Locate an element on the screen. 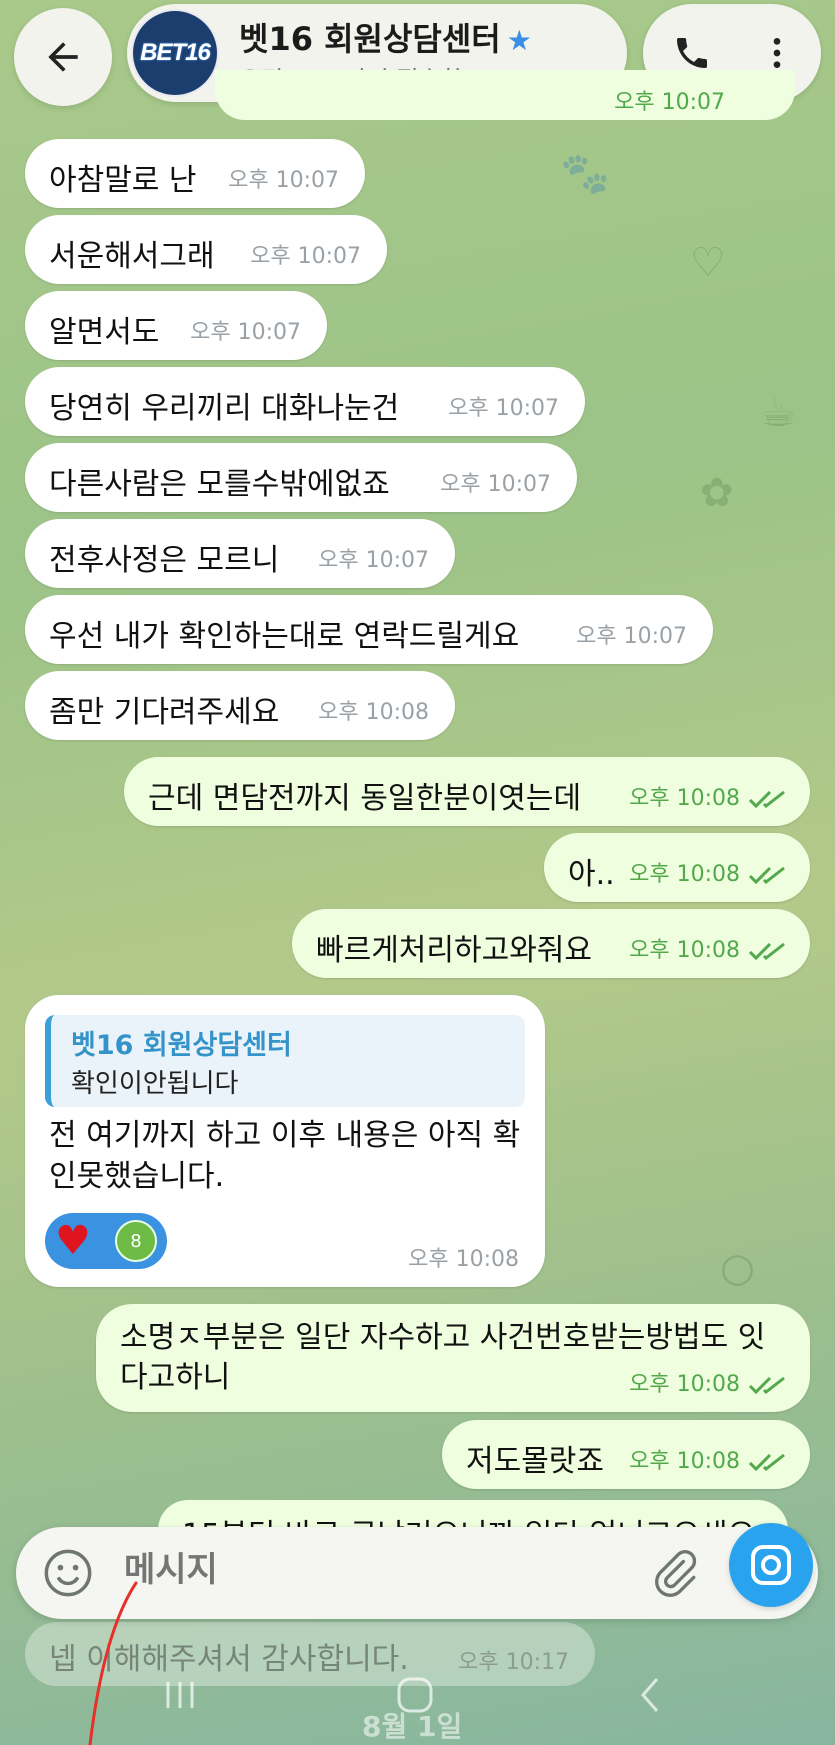 The image size is (835, 1745). message-in-faded: 넵 이해해주셔서 감사합니다. 오후 10:17 is located at coordinates (310, 1654).